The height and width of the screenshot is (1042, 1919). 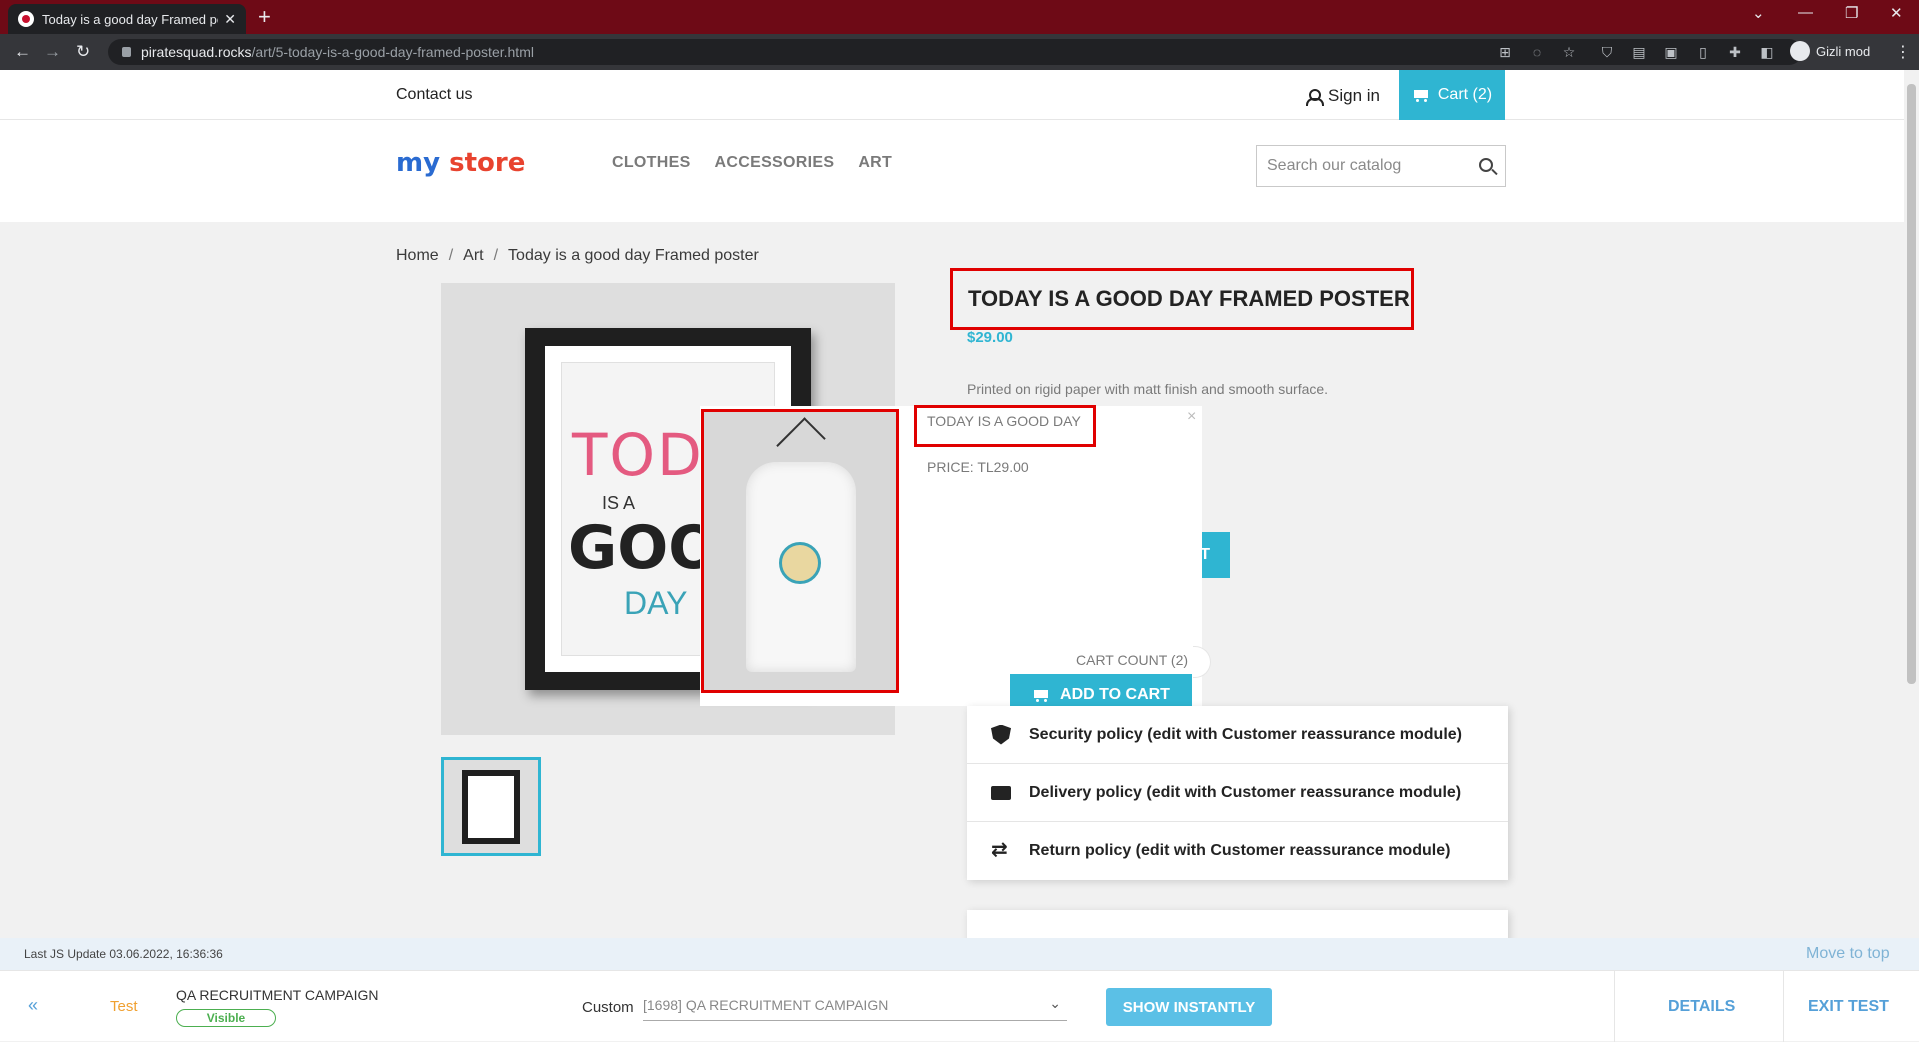 I want to click on cart-button: Cart (2), so click(x=1452, y=95).